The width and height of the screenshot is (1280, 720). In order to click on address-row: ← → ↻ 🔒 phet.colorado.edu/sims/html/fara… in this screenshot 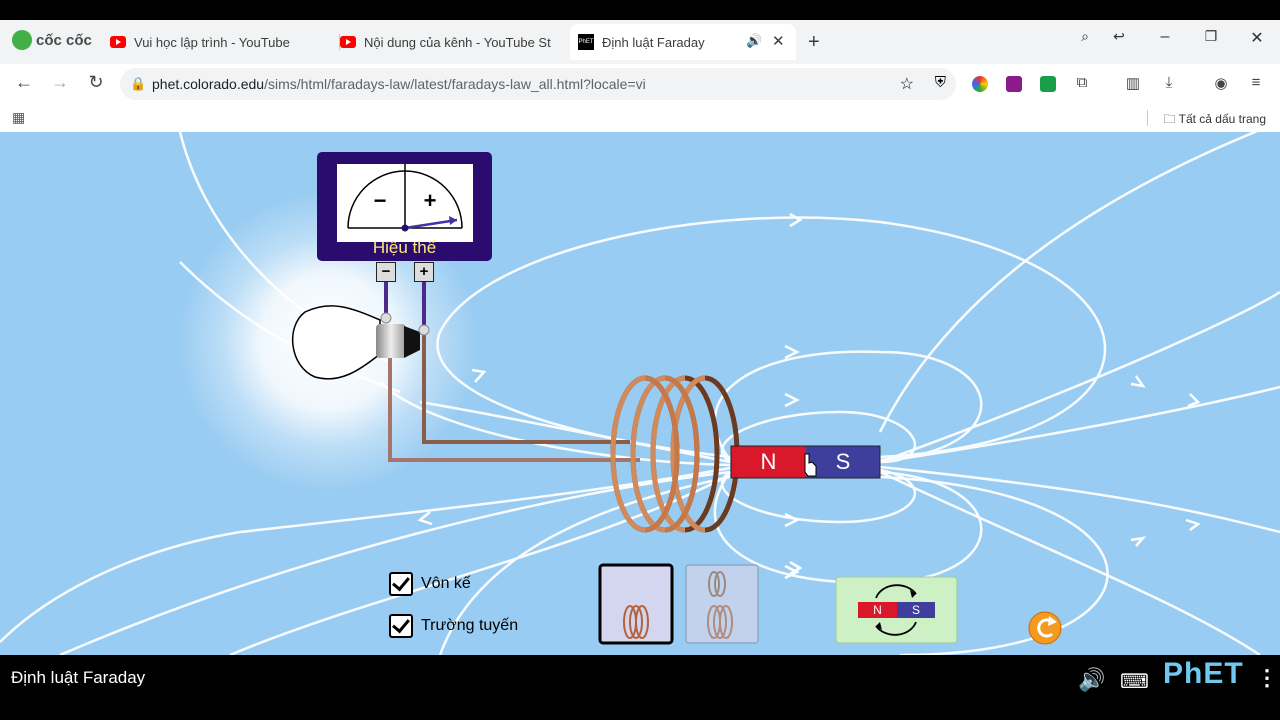, I will do `click(640, 84)`.